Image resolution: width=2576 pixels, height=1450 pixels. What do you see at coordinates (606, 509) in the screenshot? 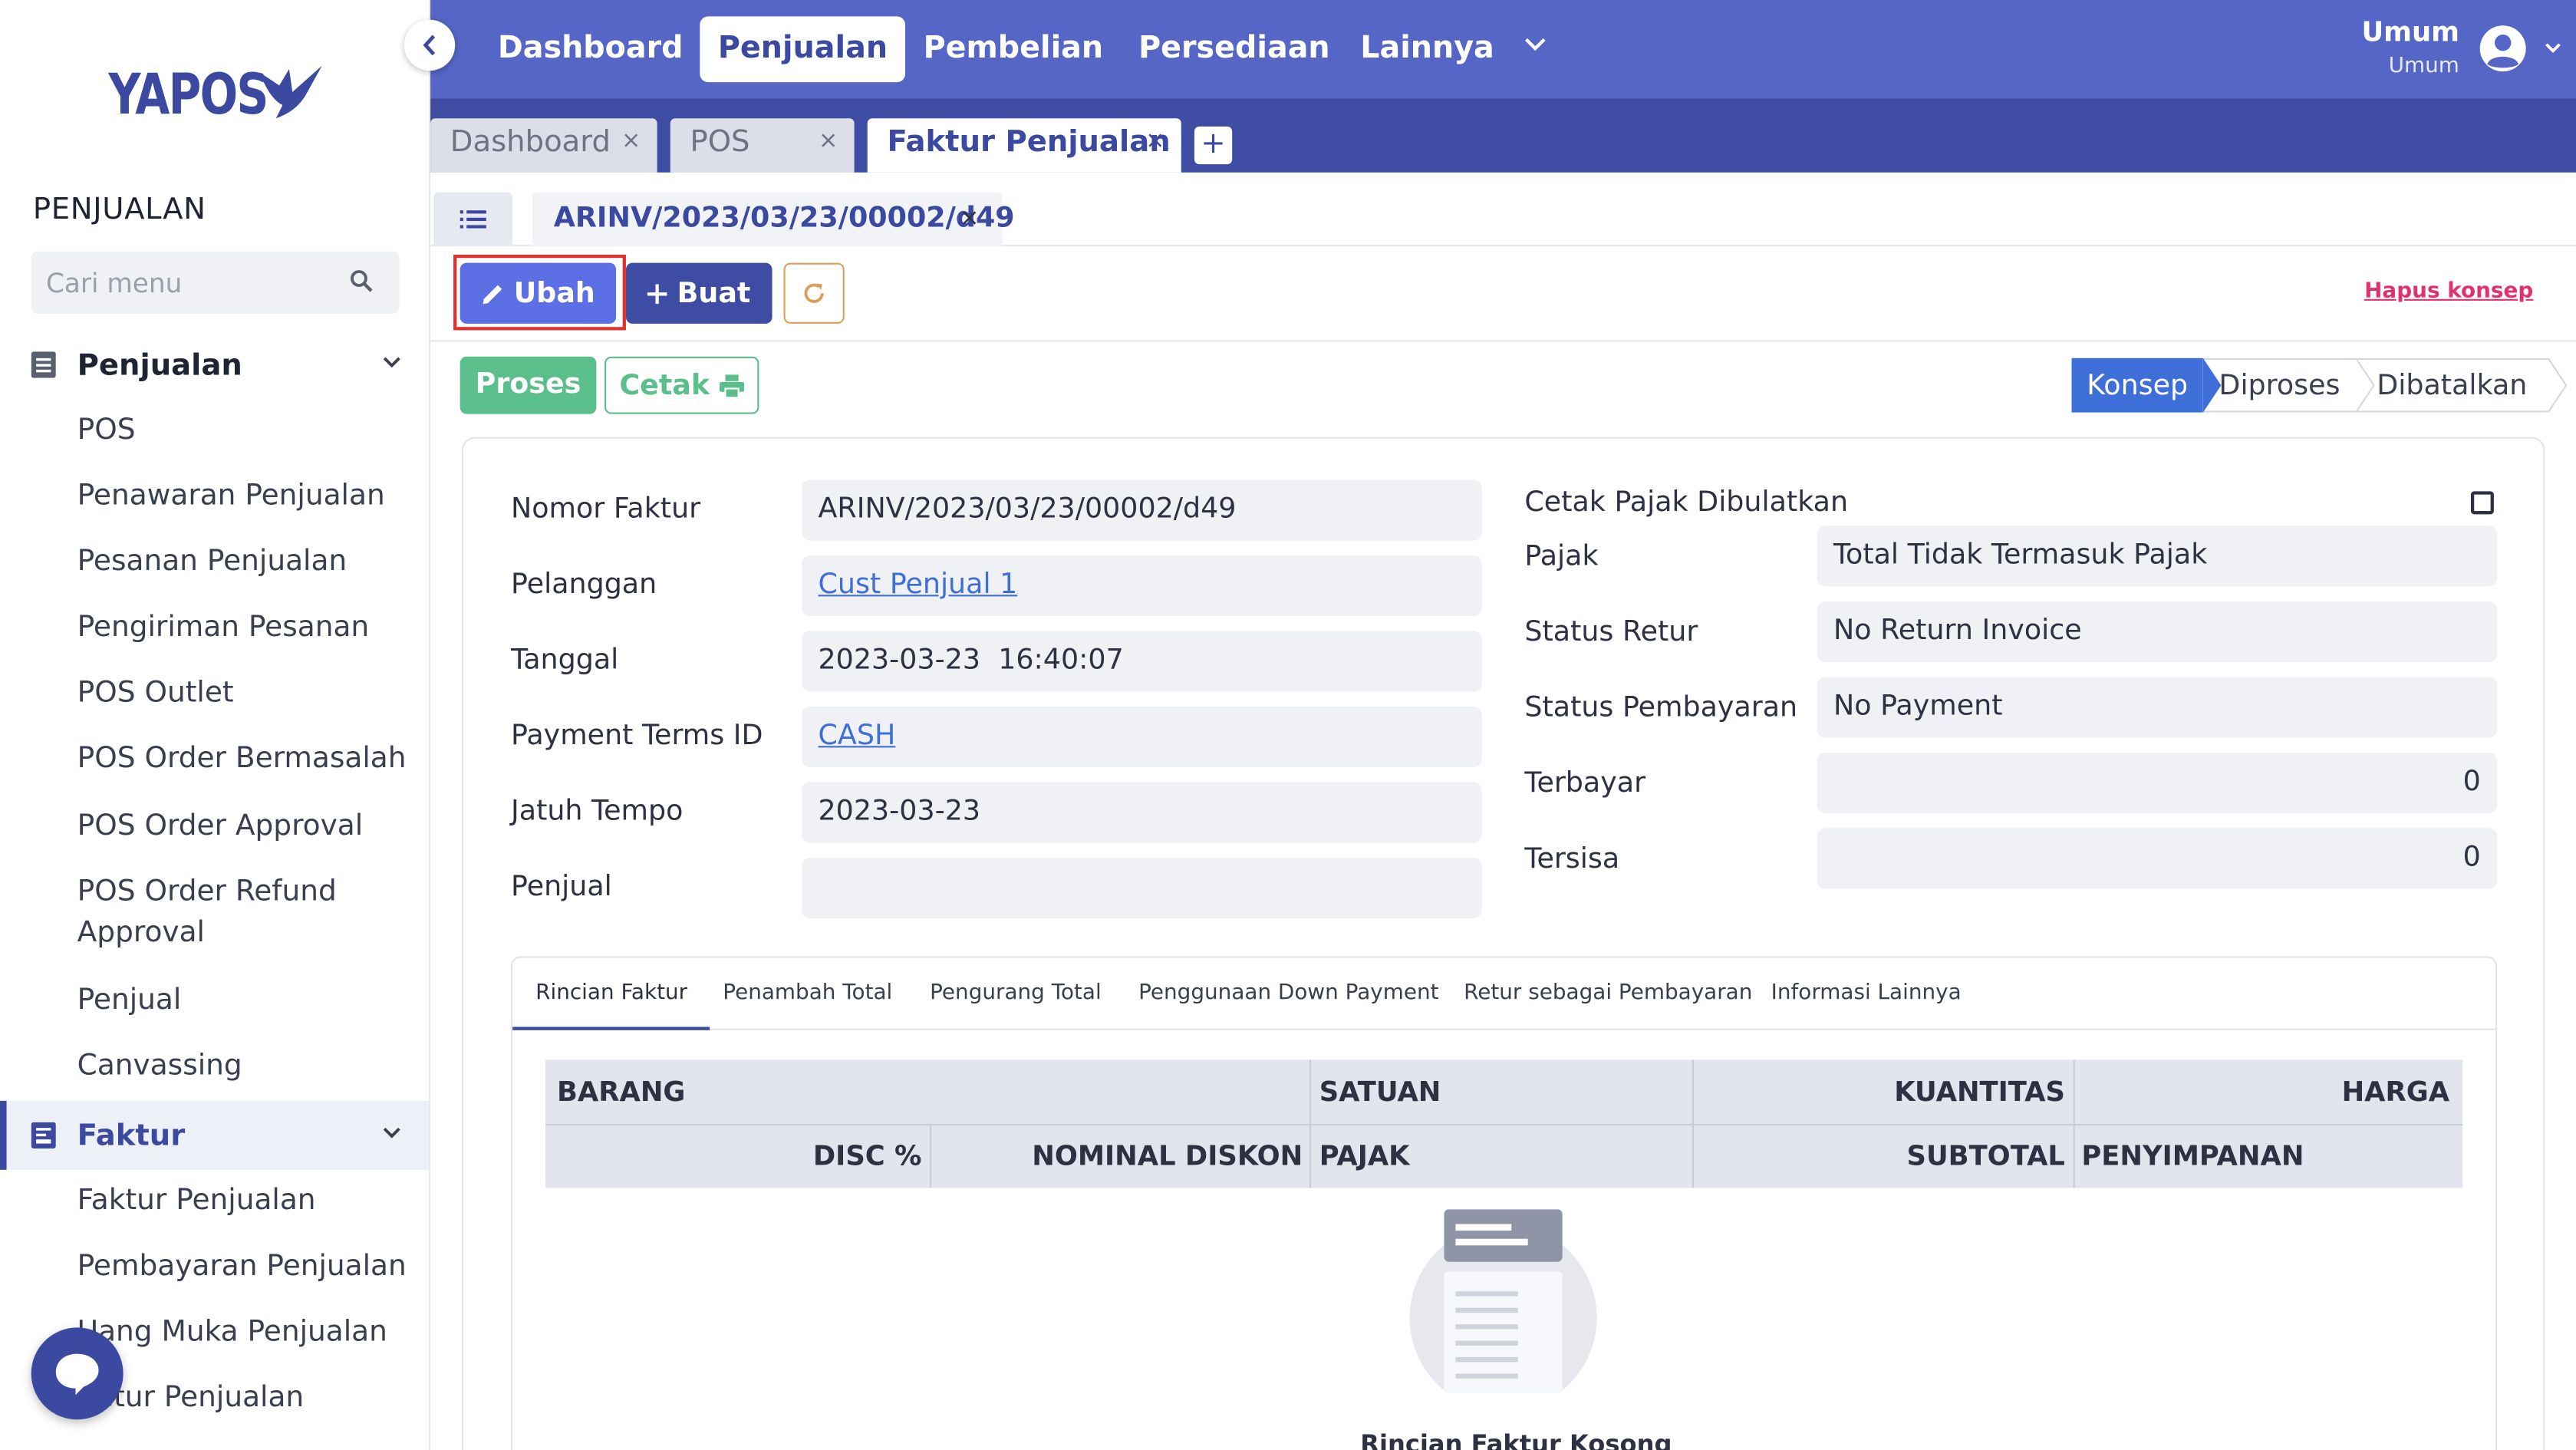
I see `invoice-number-label: Nomor Faktur` at bounding box center [606, 509].